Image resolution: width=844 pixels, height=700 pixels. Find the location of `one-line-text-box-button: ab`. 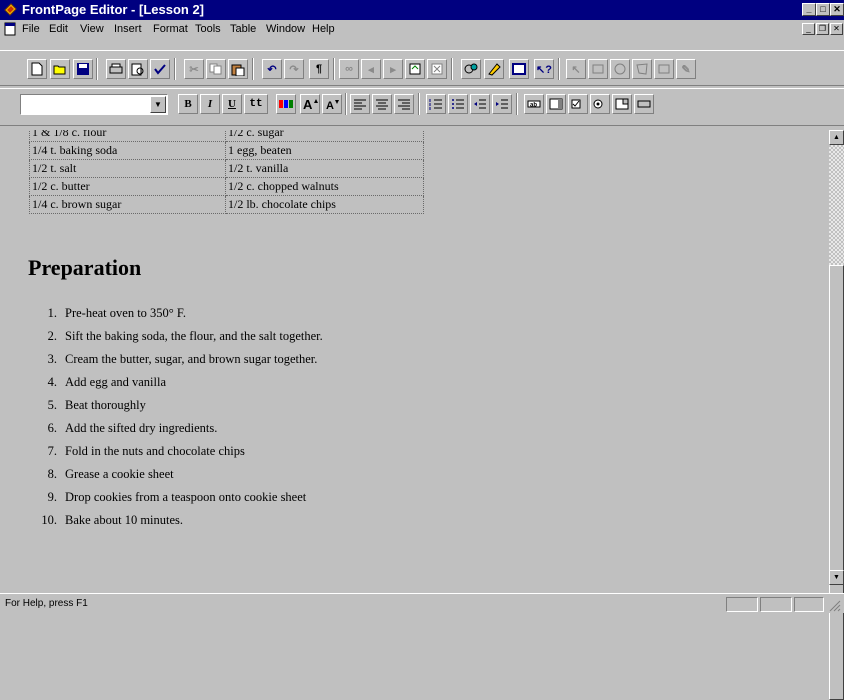

one-line-text-box-button: ab is located at coordinates (534, 104).